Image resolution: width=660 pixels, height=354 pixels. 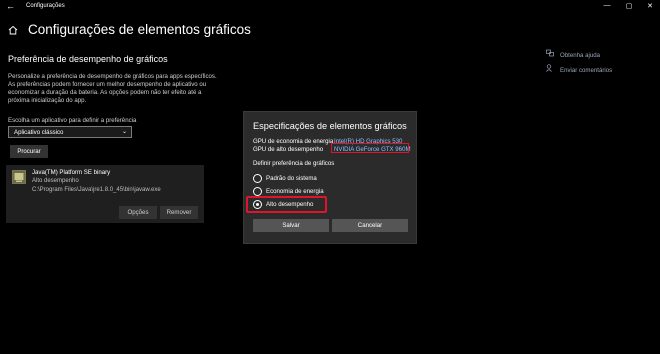 I want to click on page-title: Configurações de elementos gráficos, so click(x=139, y=29).